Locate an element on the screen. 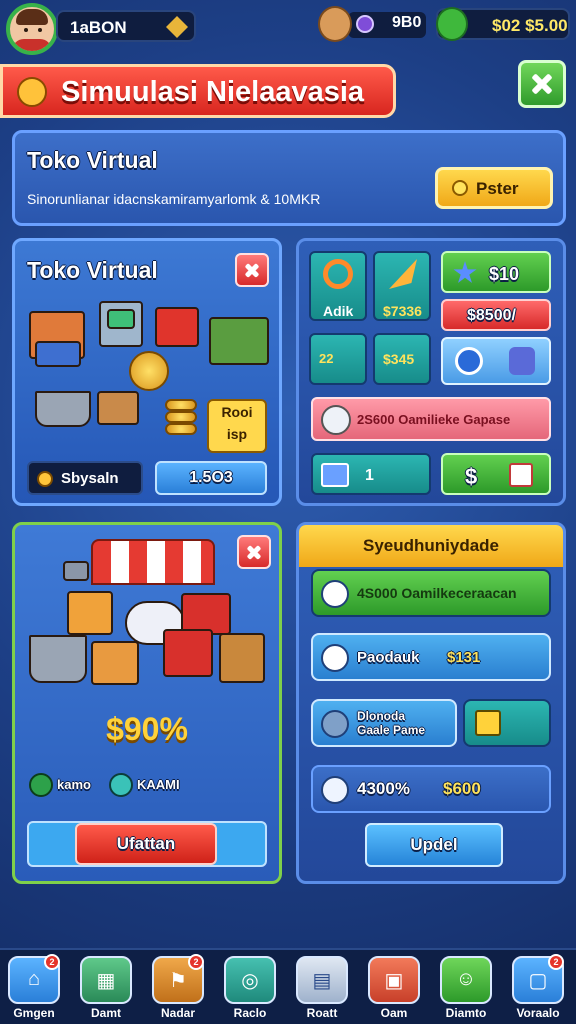 This screenshot has height=1024, width=576. poster-button: Pster is located at coordinates (494, 188).